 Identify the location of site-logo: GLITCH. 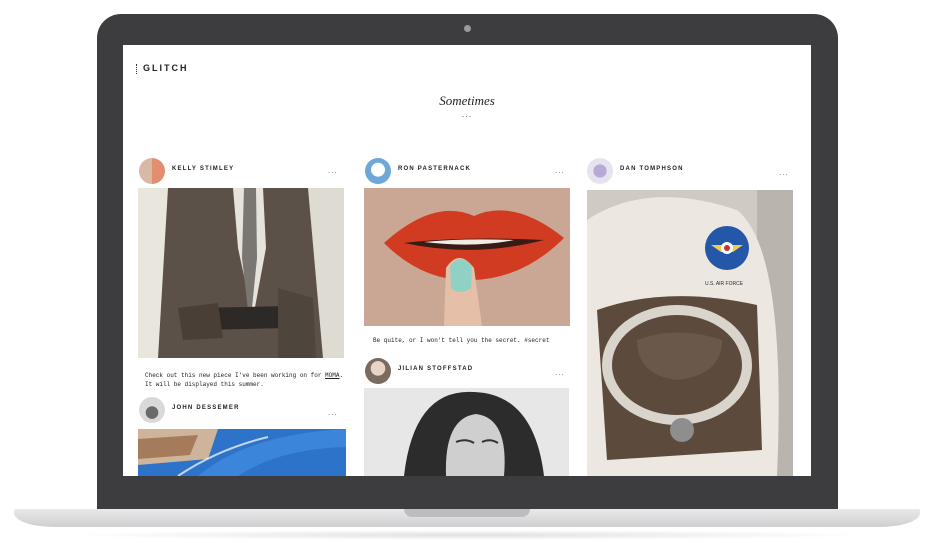
(163, 68).